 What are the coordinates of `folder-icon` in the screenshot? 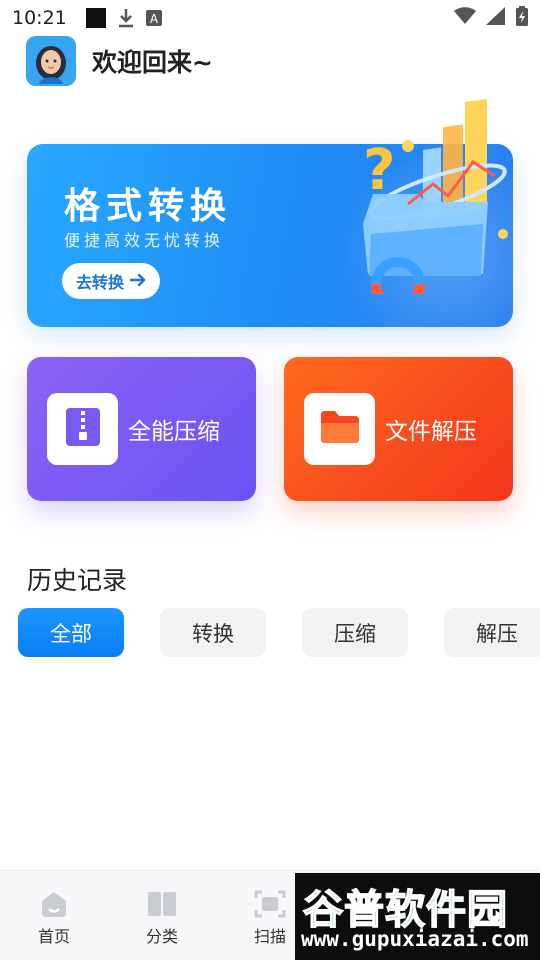 It's located at (339, 429).